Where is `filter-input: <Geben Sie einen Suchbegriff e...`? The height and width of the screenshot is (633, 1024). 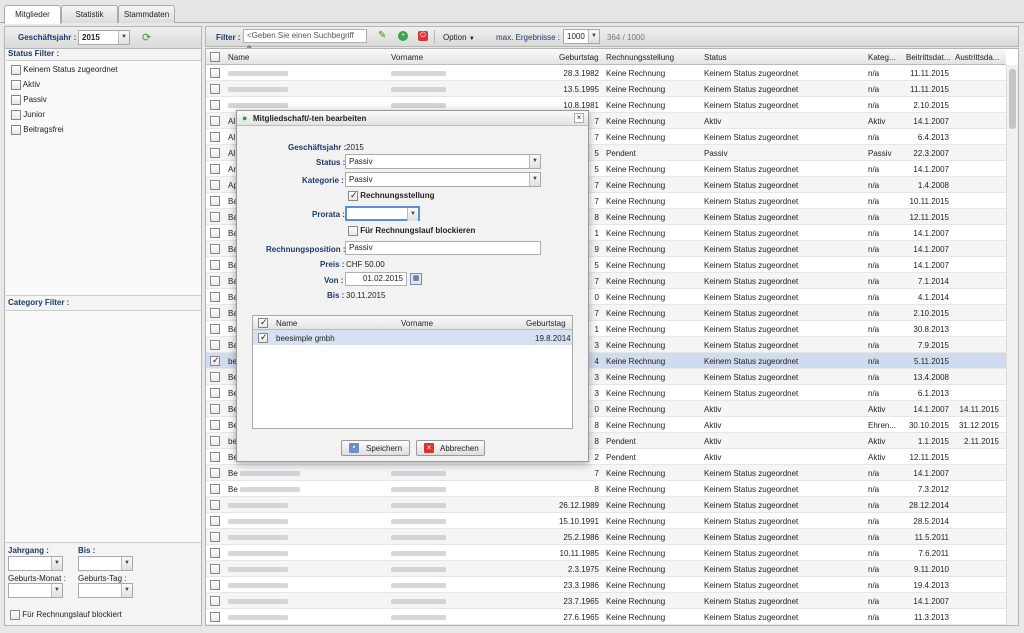
filter-input: <Geben Sie einen Suchbegriff e... is located at coordinates (305, 40).